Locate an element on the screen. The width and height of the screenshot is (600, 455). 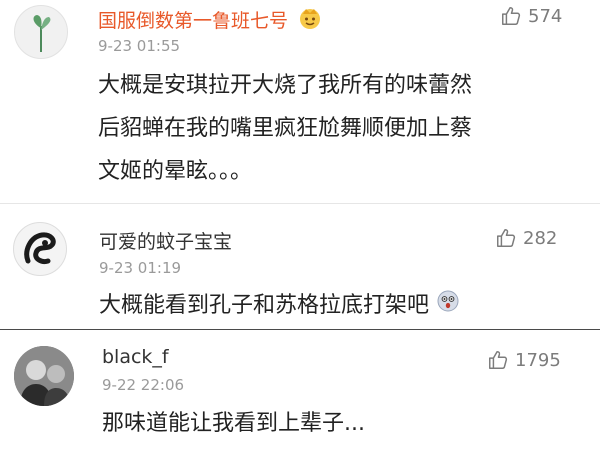
comment-line: 后貂蝉在我的嘴里疯狂尬舞顺便加上蔡 is located at coordinates (285, 128).